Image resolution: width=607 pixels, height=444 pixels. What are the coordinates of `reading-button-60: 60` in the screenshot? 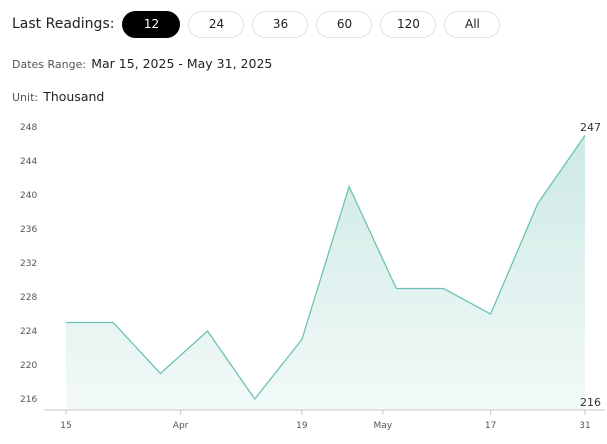 It's located at (344, 24).